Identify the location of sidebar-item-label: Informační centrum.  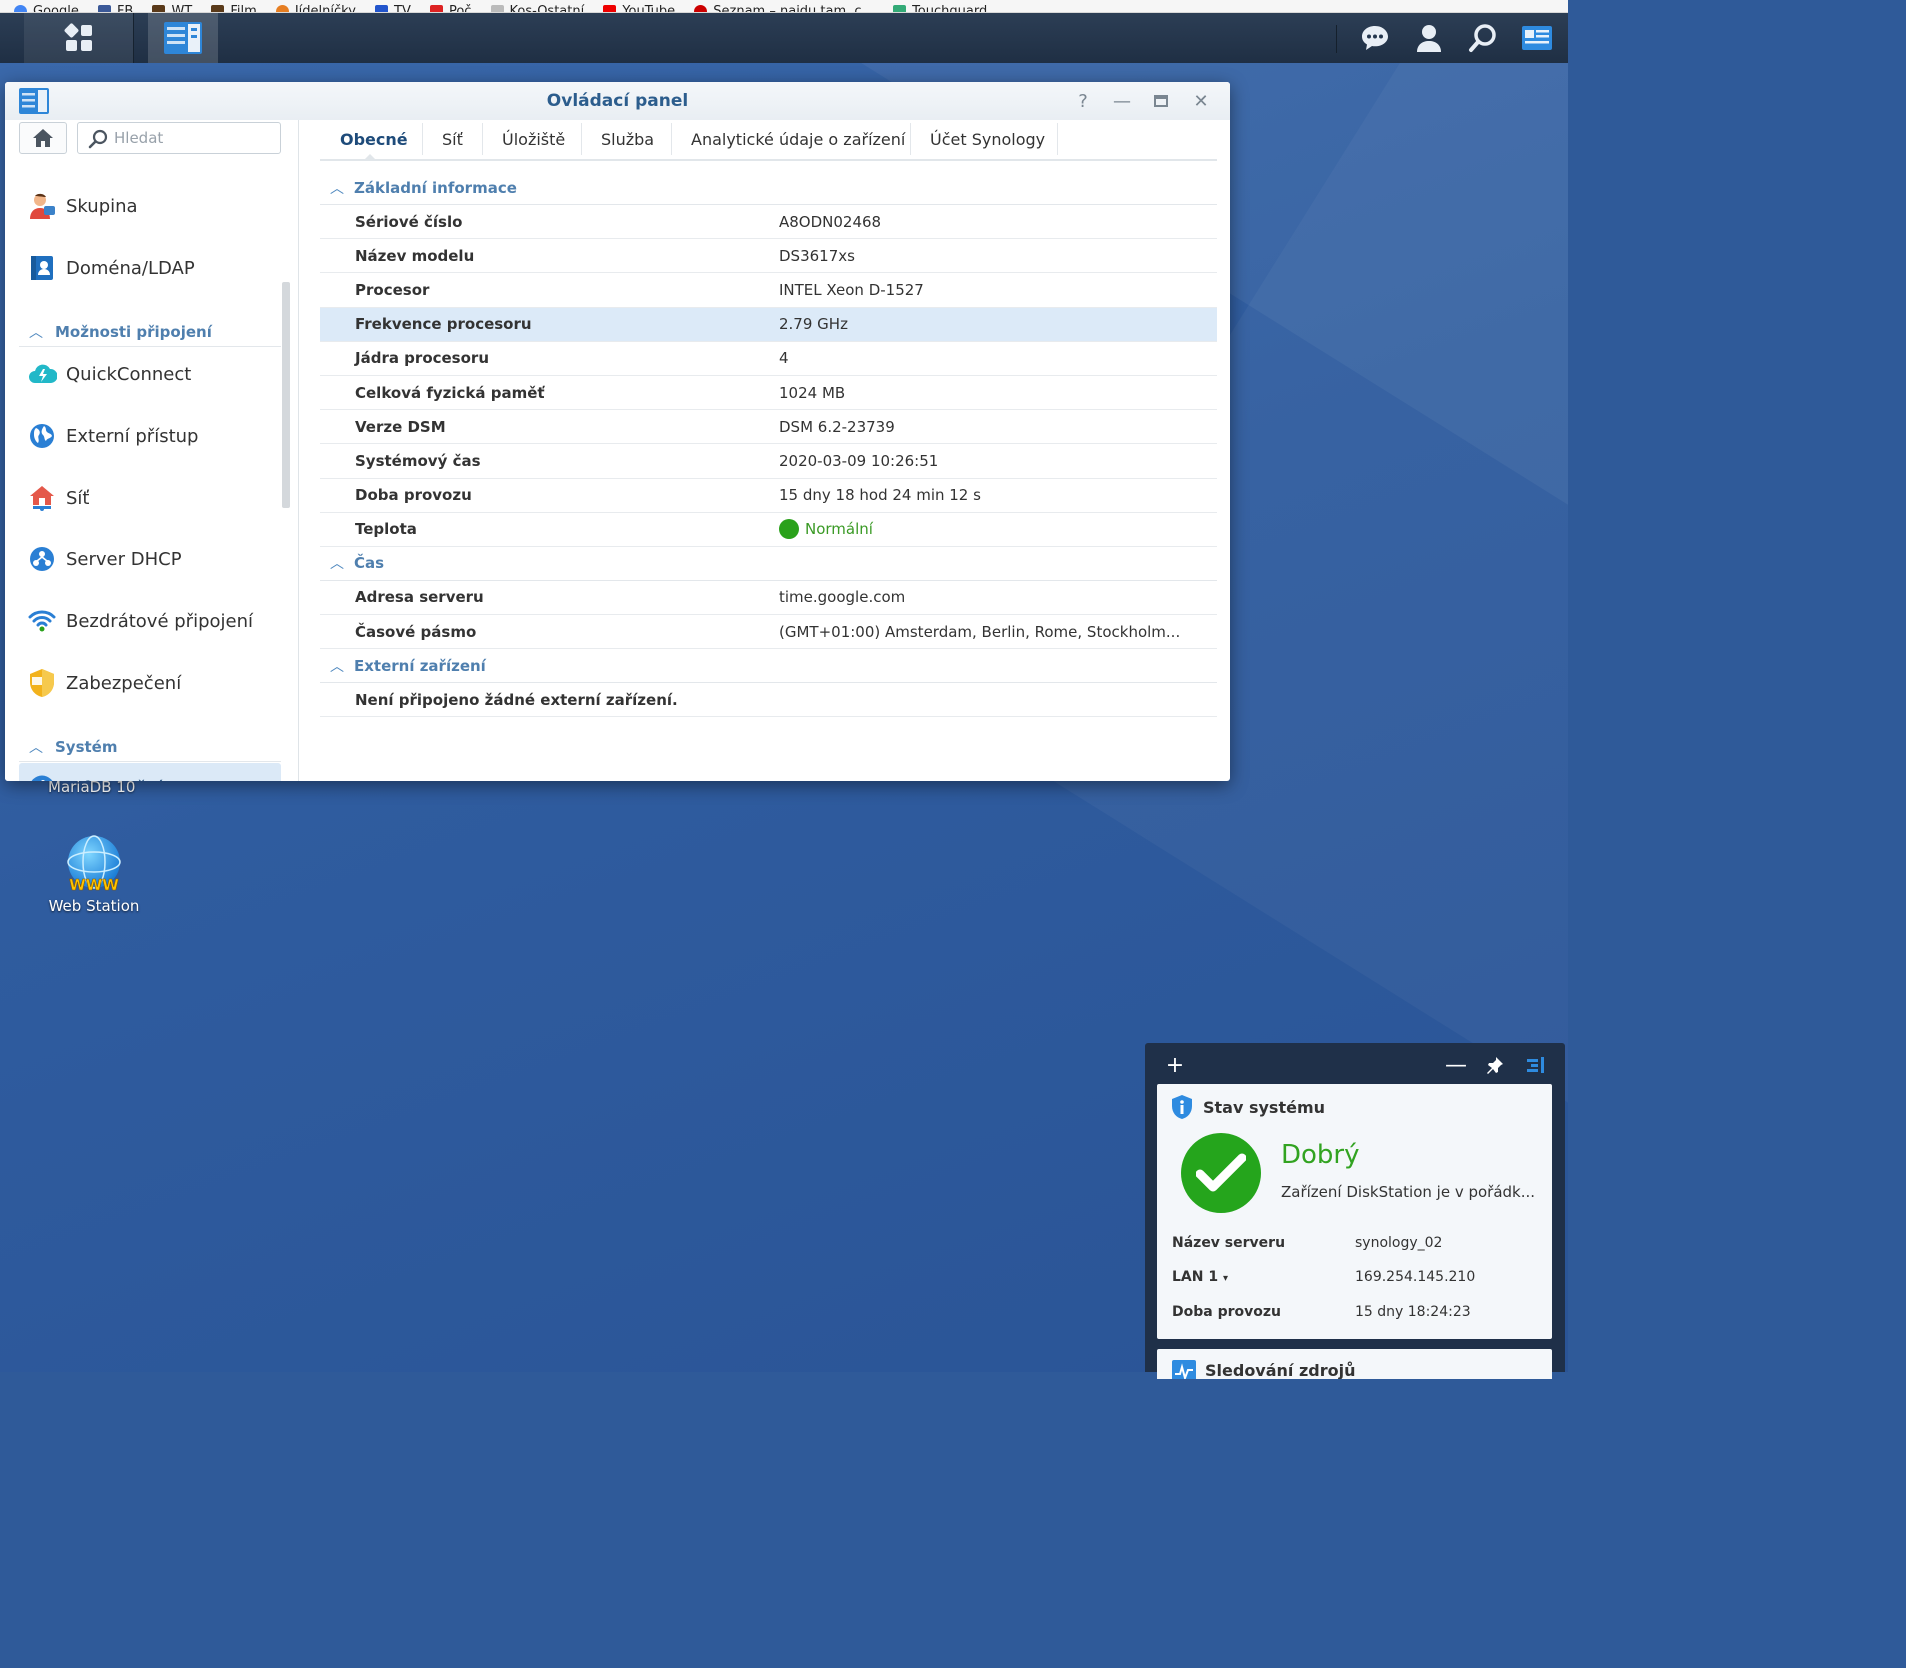
(155, 780).